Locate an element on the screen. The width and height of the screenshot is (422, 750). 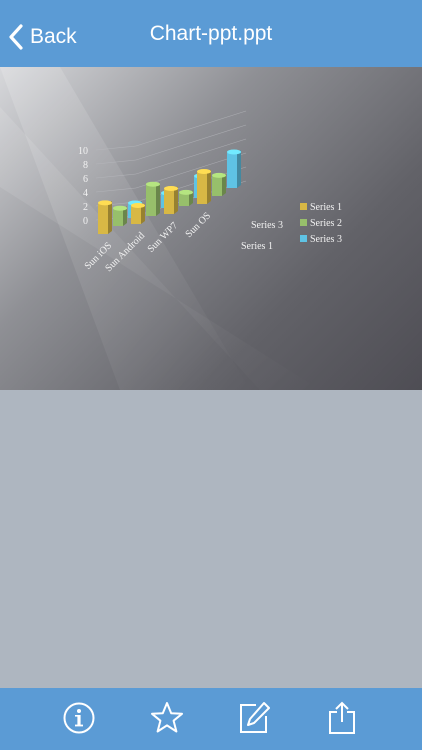
y-tick-label: 10 is located at coordinates (83, 151).